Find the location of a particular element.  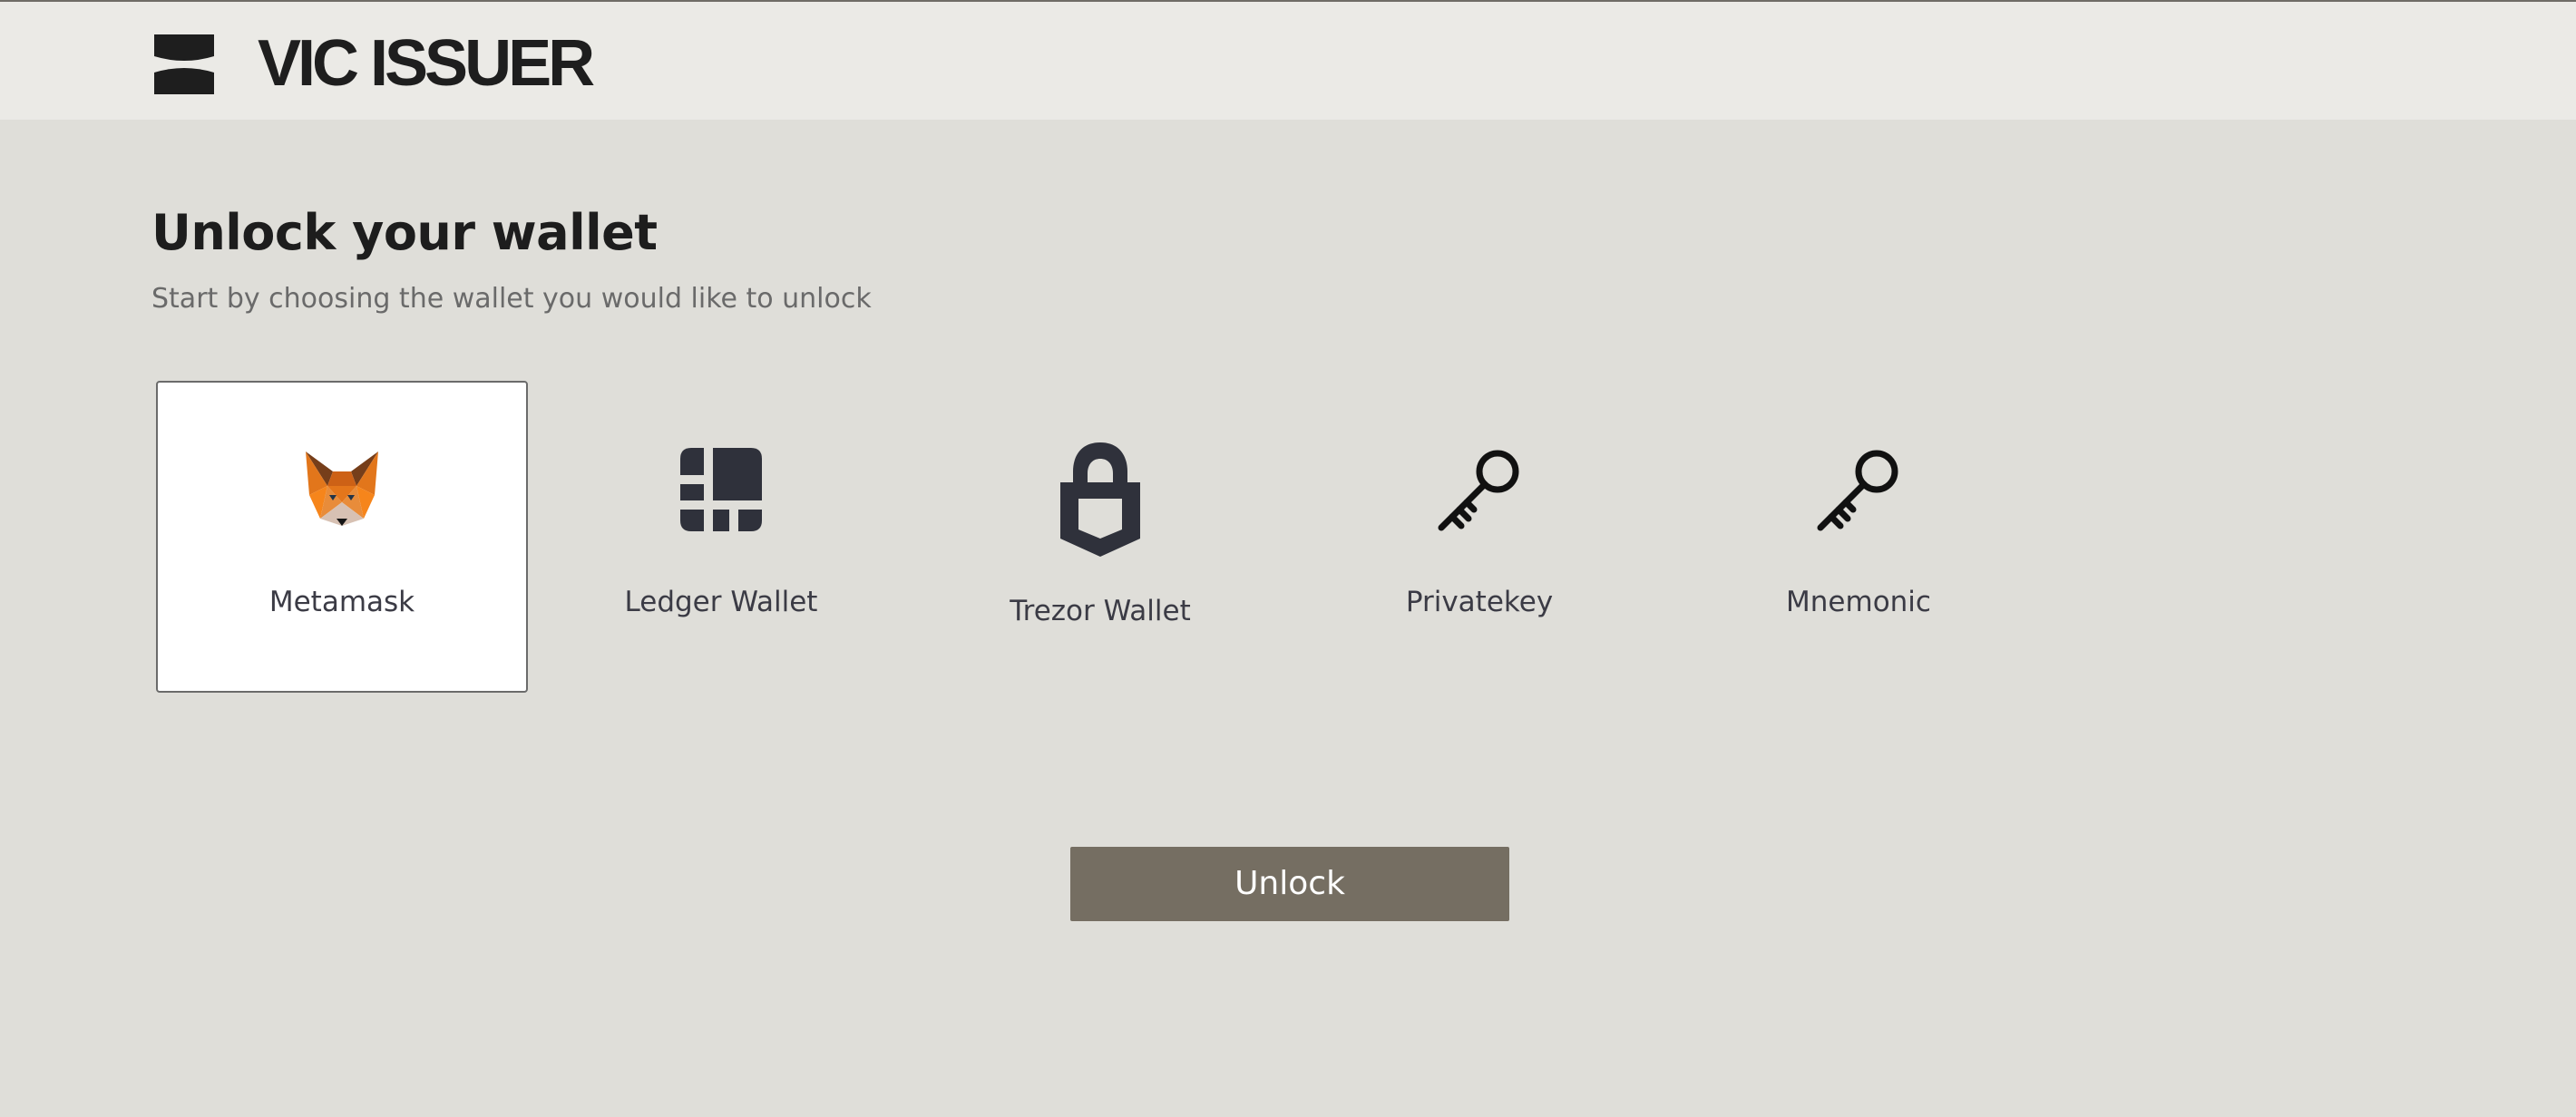

app-header: VIC ISSUER is located at coordinates (1288, 61).